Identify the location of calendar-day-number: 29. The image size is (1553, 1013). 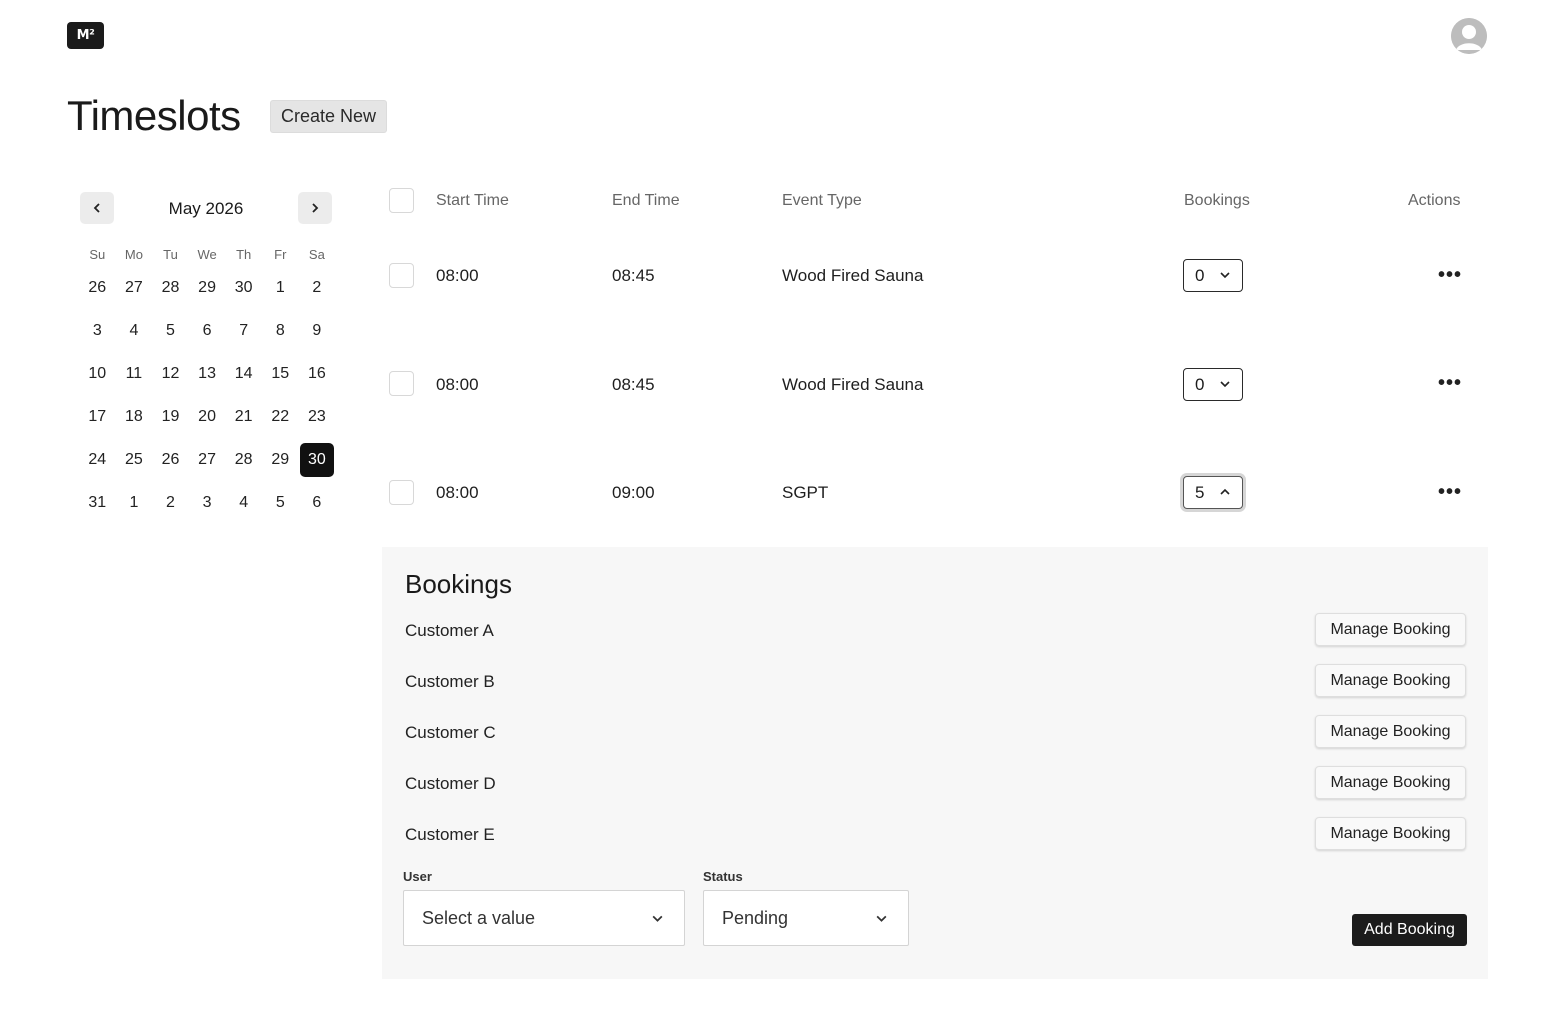
(207, 287).